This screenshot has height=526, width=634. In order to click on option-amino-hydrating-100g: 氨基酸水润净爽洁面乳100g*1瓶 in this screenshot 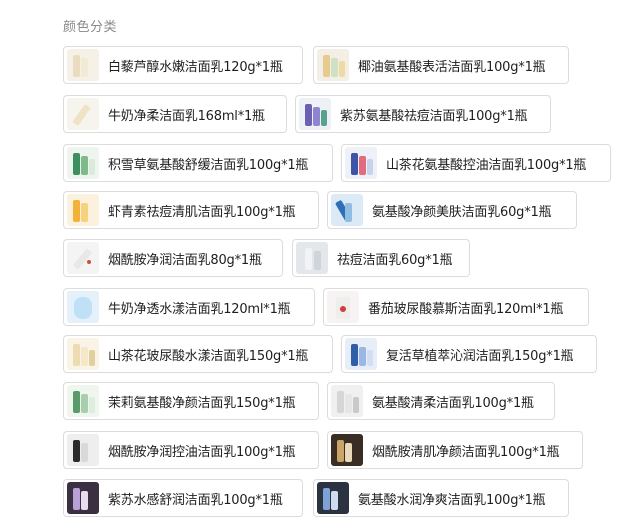, I will do `click(441, 498)`.